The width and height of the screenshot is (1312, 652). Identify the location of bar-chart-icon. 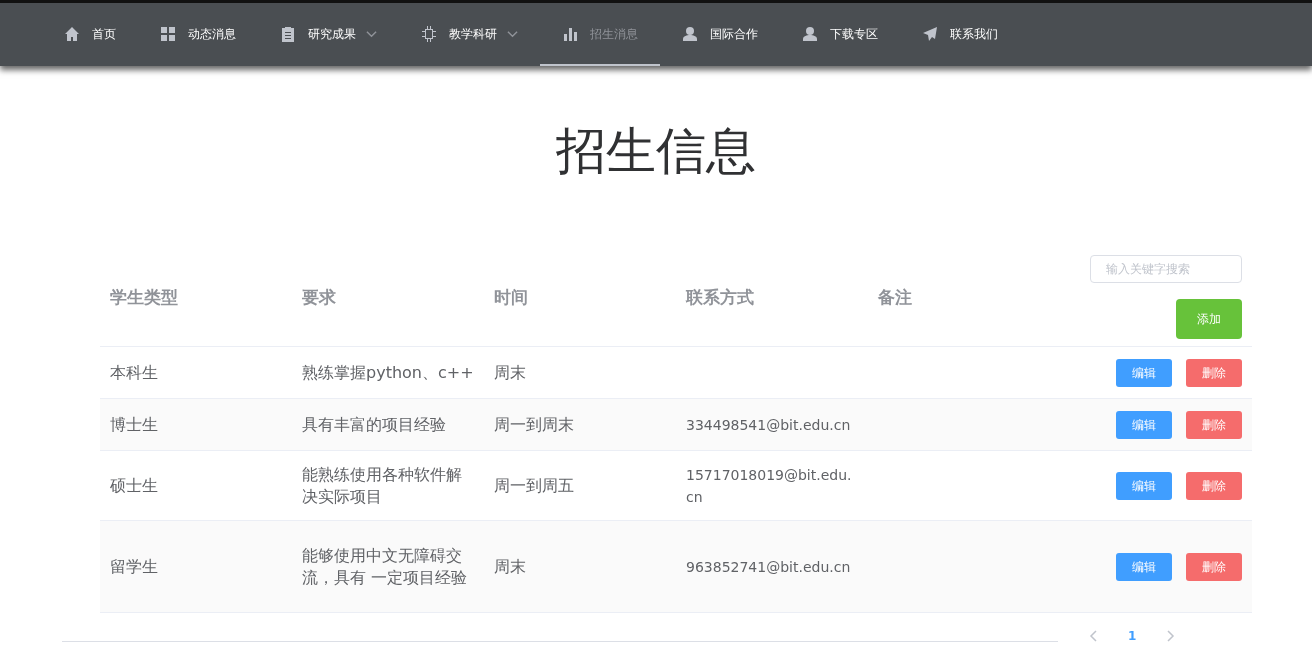
(570, 33).